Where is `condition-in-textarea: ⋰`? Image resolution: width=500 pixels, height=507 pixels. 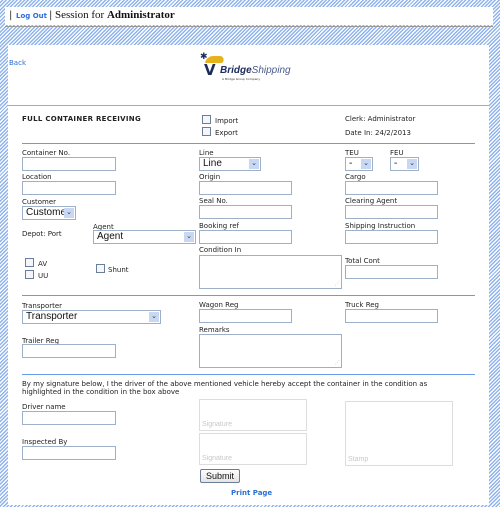 condition-in-textarea: ⋰ is located at coordinates (270, 272).